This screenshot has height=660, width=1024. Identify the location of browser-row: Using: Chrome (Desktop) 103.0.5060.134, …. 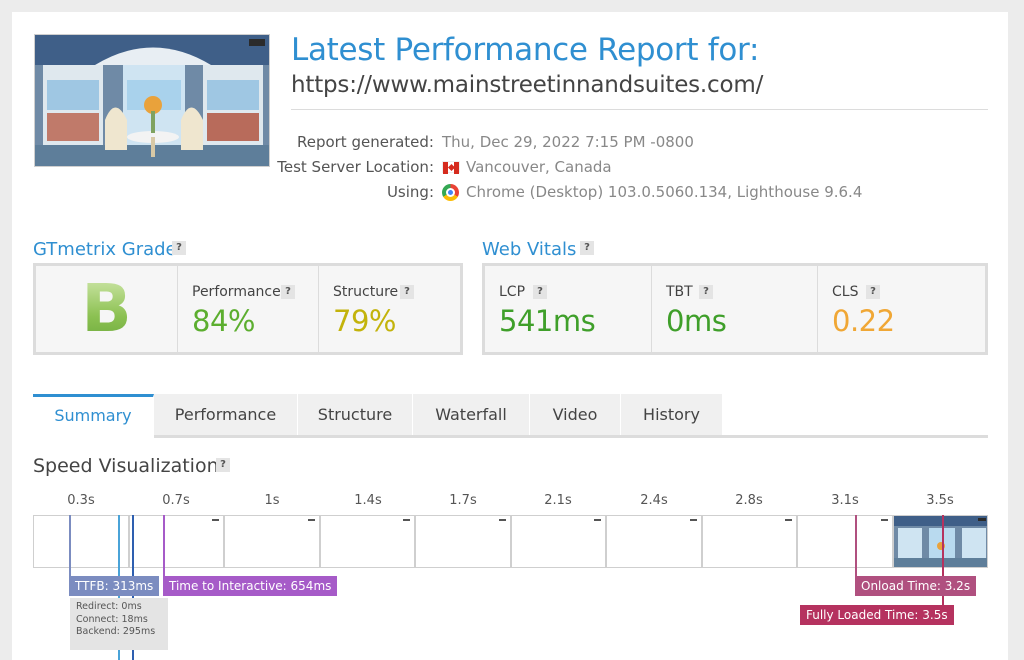
(641, 193).